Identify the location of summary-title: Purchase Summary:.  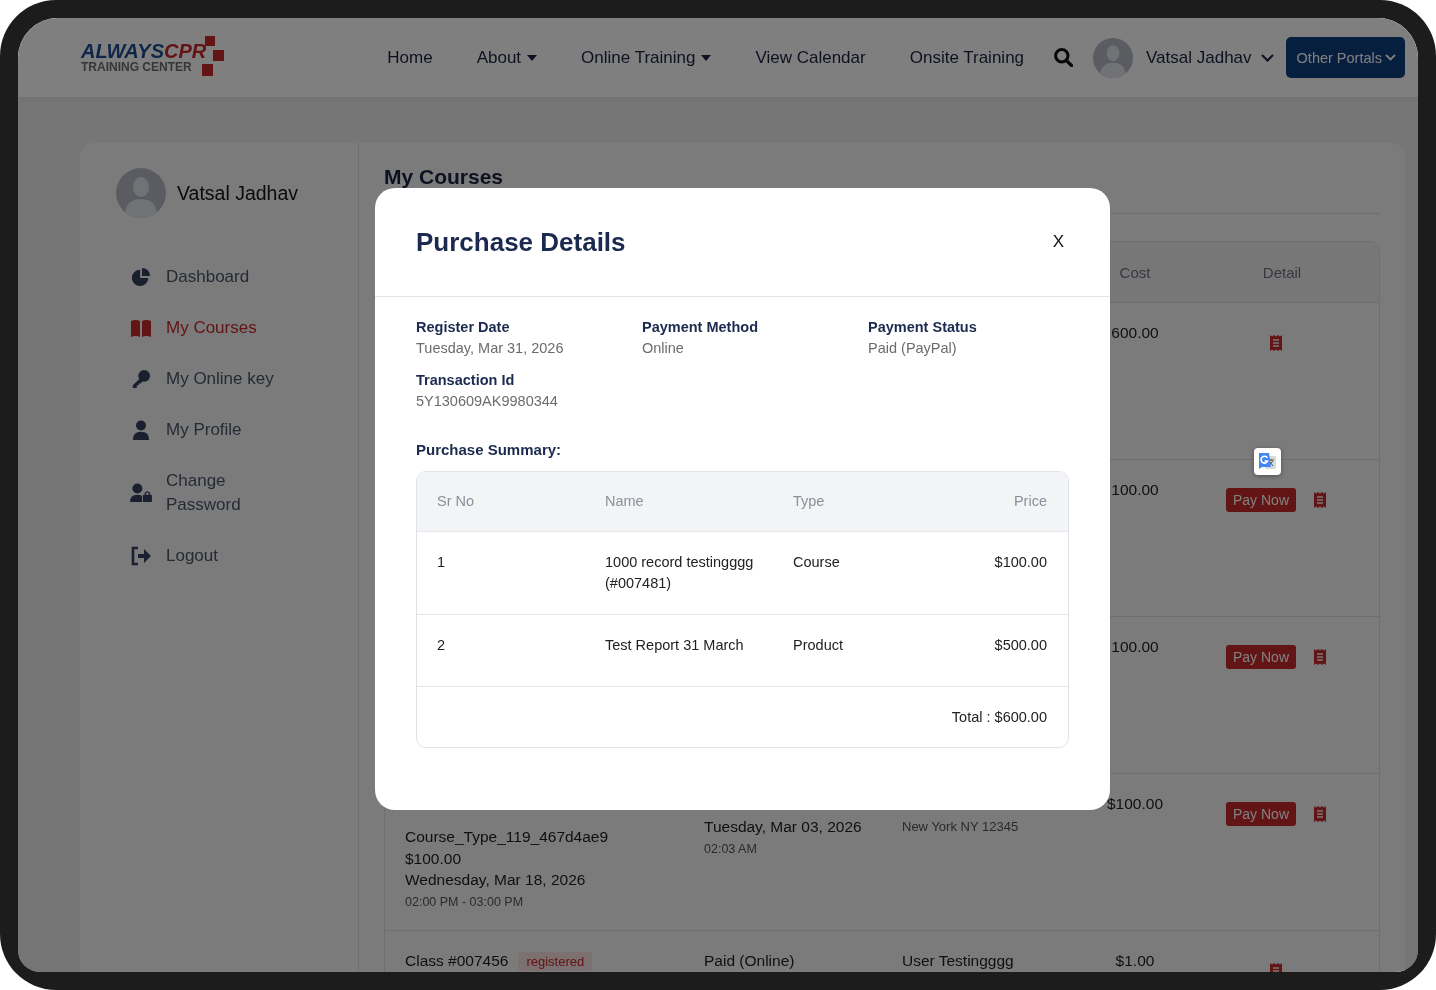
(489, 450).